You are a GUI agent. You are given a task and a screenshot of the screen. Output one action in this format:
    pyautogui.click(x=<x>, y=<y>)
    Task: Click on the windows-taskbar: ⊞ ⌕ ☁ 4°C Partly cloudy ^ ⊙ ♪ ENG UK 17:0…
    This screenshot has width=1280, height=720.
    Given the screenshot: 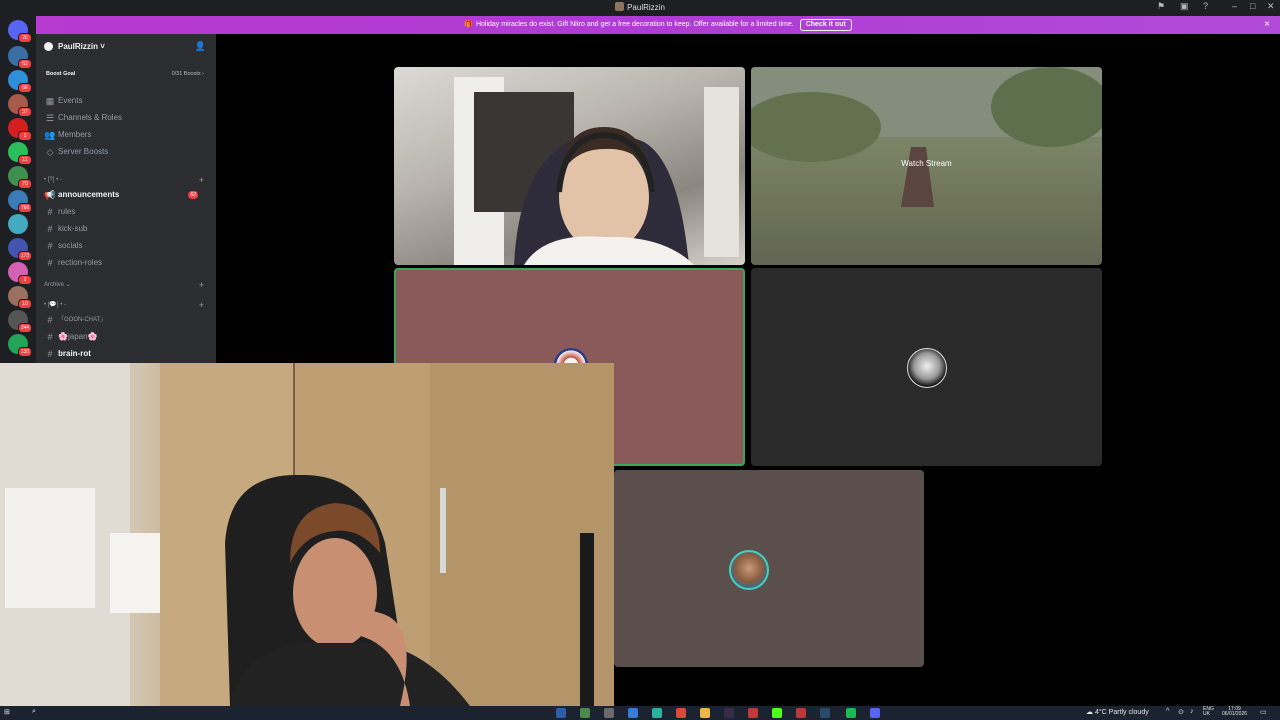 What is the action you would take?
    pyautogui.click(x=640, y=713)
    